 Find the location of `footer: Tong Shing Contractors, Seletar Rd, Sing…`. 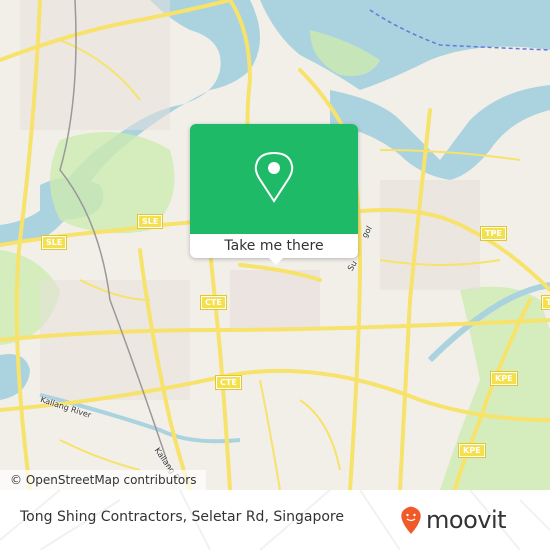

footer: Tong Shing Contractors, Seletar Rd, Sing… is located at coordinates (275, 520).